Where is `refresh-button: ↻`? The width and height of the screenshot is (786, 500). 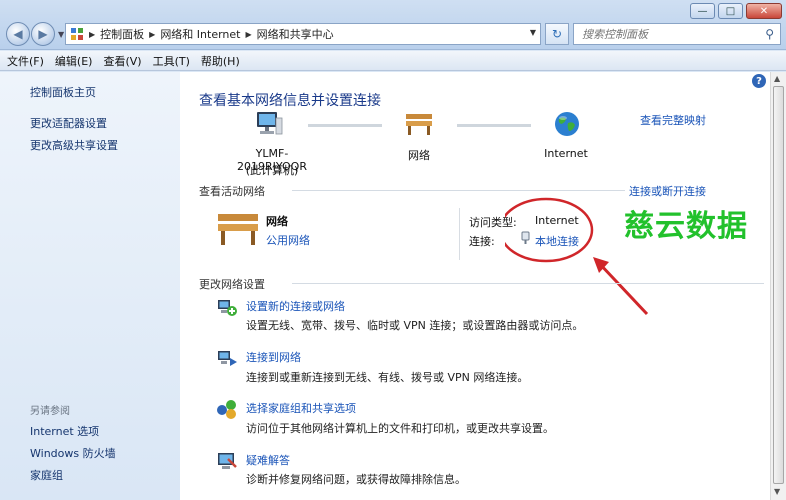 refresh-button: ↻ is located at coordinates (557, 34).